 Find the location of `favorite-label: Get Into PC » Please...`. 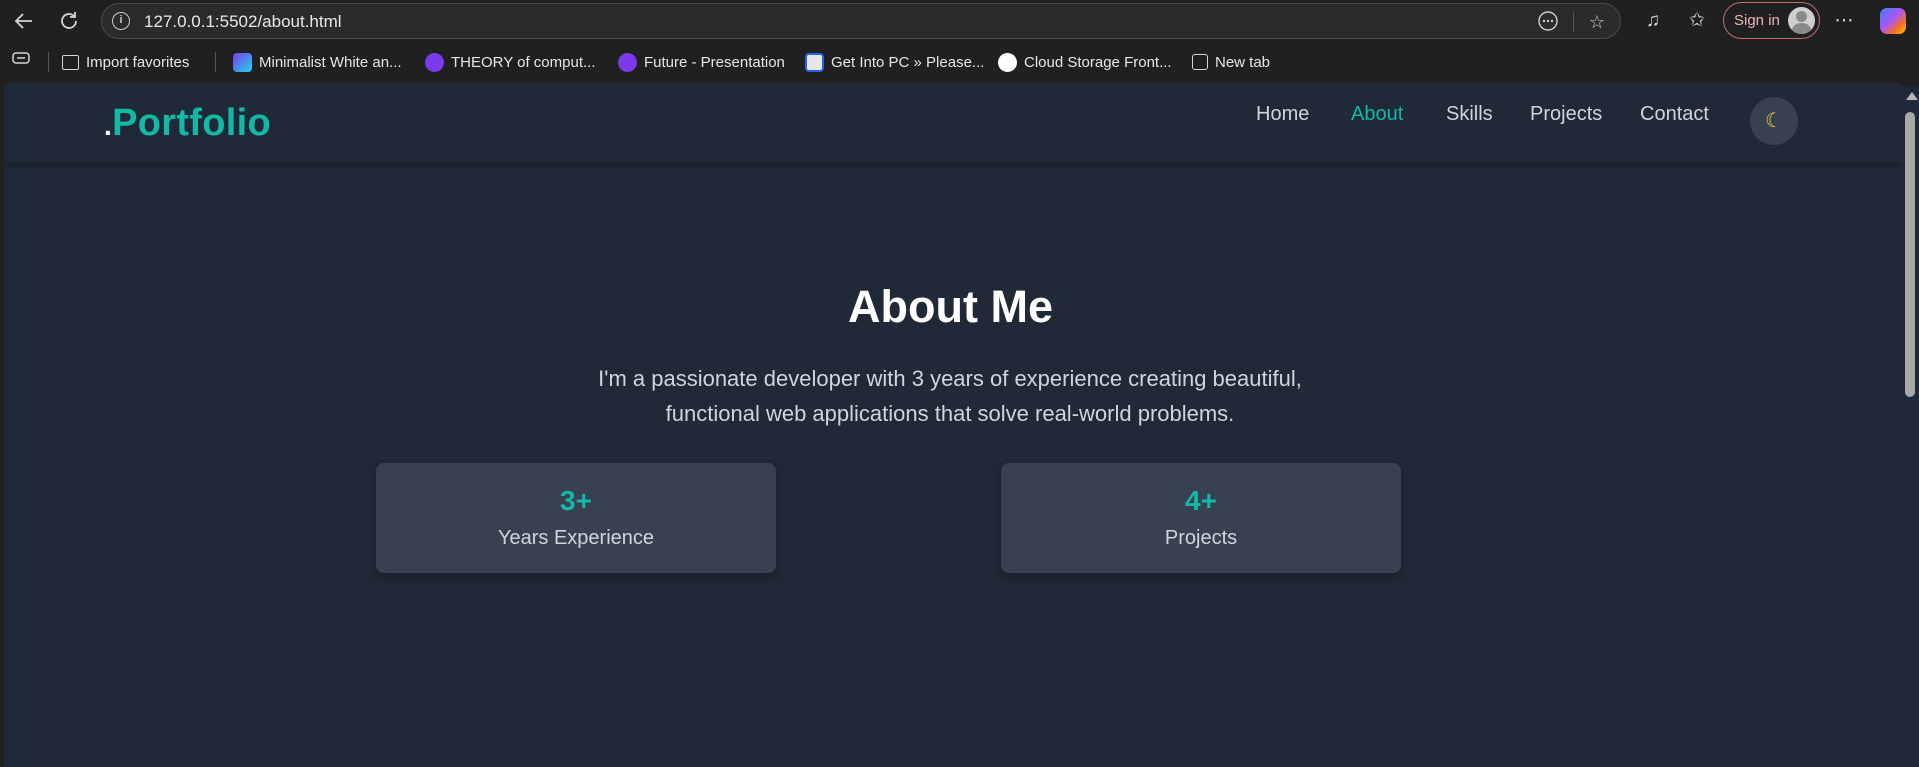

favorite-label: Get Into PC » Please... is located at coordinates (908, 62).